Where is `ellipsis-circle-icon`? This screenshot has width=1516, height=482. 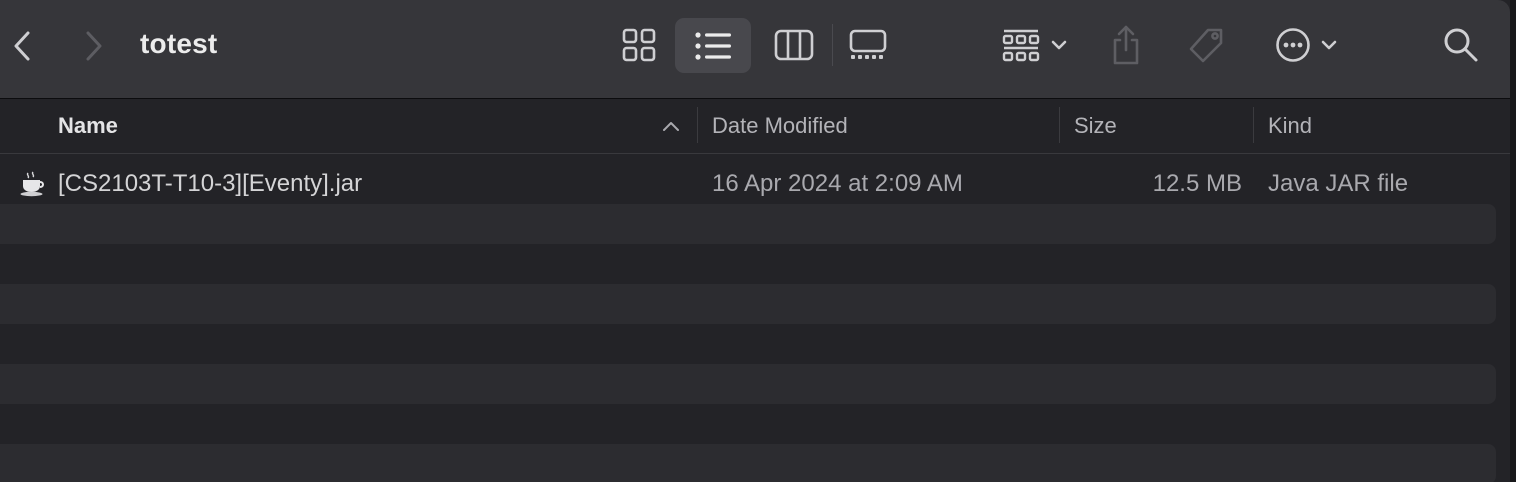
ellipsis-circle-icon is located at coordinates (1293, 45).